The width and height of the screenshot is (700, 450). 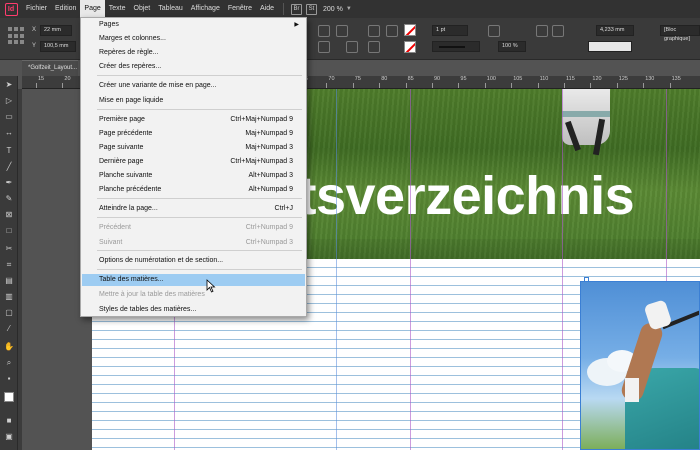 I want to click on zoom-tool-icon: ⌕, so click(x=9, y=363).